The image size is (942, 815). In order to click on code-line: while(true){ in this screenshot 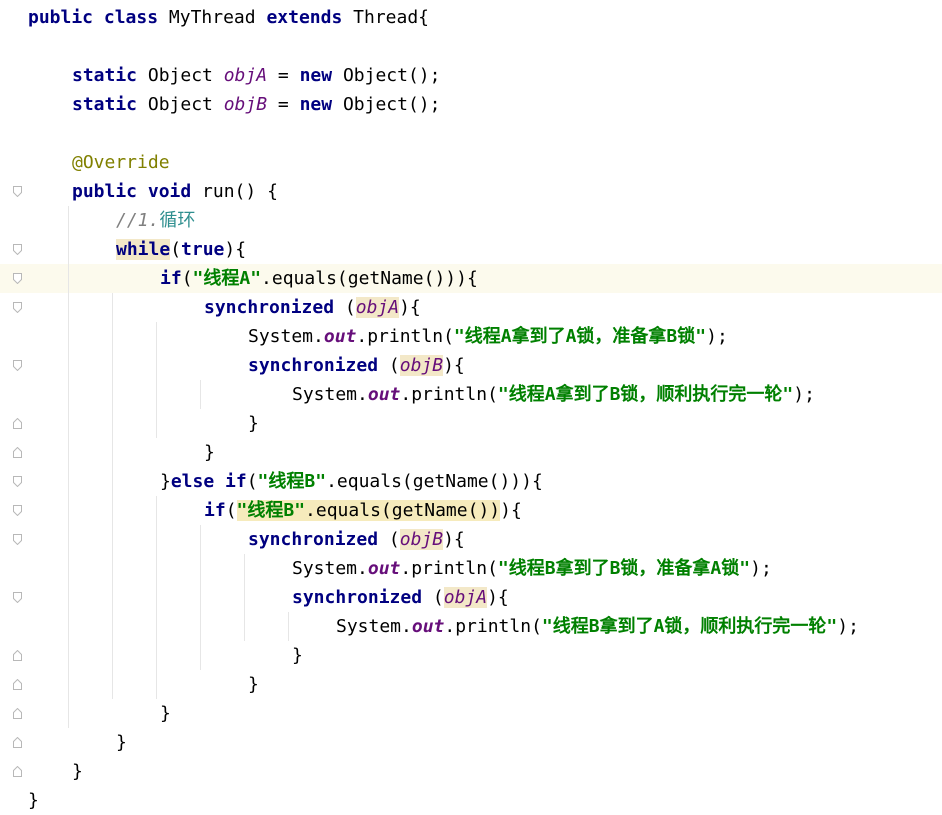, I will do `click(471, 249)`.